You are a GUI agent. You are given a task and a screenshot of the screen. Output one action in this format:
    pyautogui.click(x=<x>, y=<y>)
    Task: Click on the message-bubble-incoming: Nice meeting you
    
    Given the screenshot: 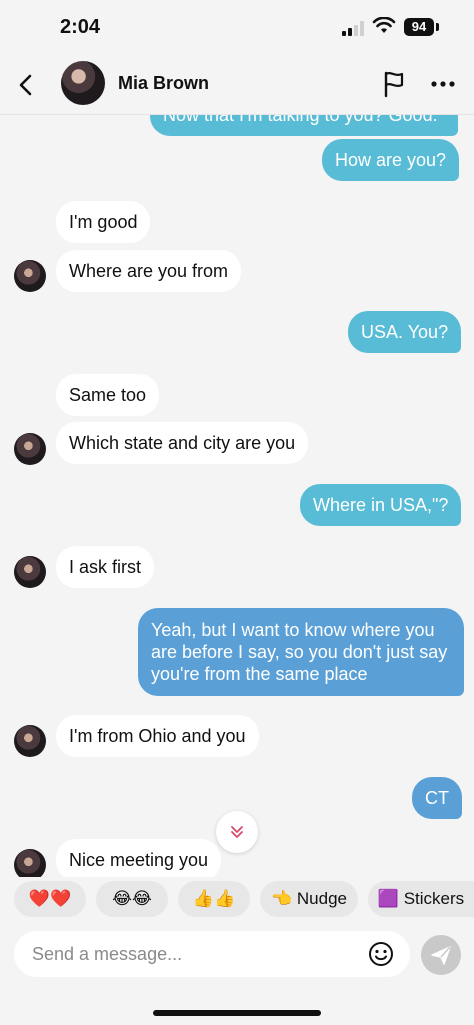 What is the action you would take?
    pyautogui.click(x=139, y=860)
    